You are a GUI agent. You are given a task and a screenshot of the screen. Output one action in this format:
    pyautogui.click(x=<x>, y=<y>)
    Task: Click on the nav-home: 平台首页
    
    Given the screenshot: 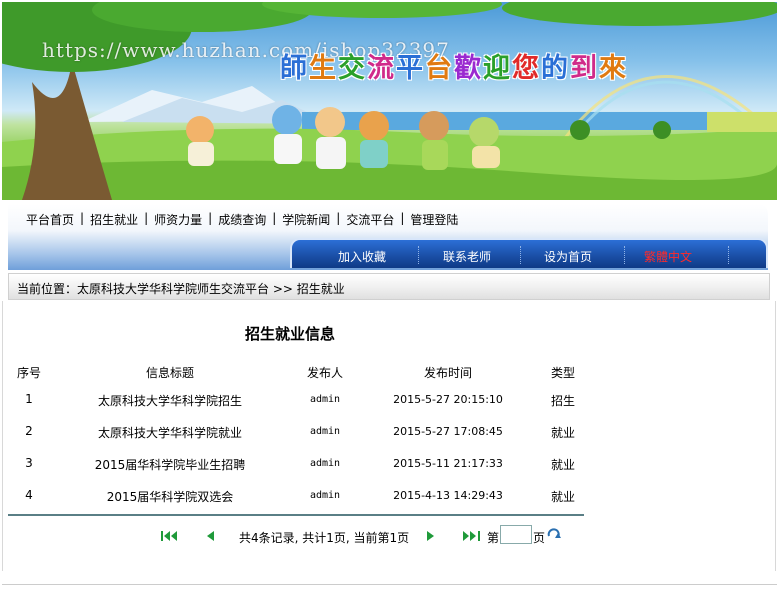 What is the action you would take?
    pyautogui.click(x=50, y=219)
    